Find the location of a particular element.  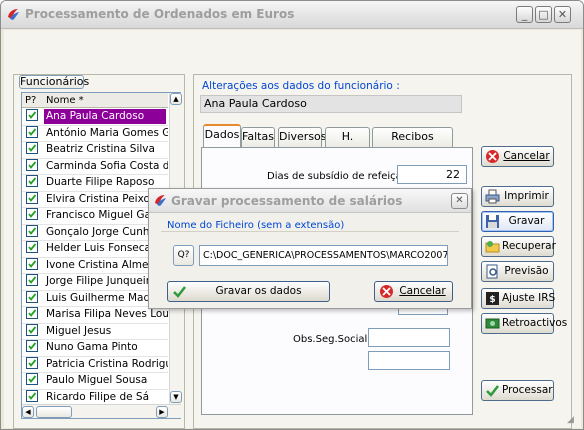

retroactive-button-label: Retroactivos is located at coordinates (535, 323).